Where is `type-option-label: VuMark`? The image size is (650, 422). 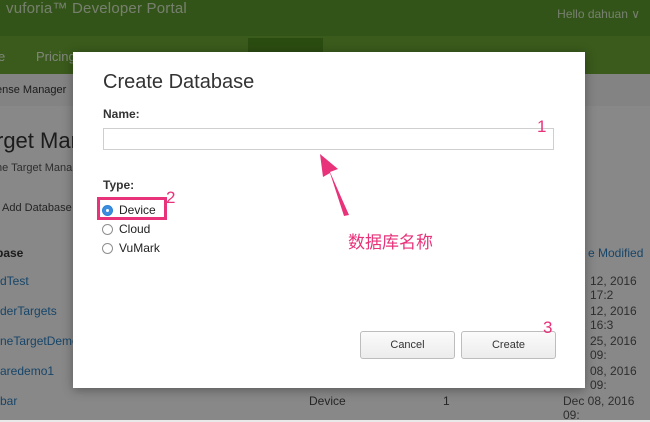 type-option-label: VuMark is located at coordinates (139, 248).